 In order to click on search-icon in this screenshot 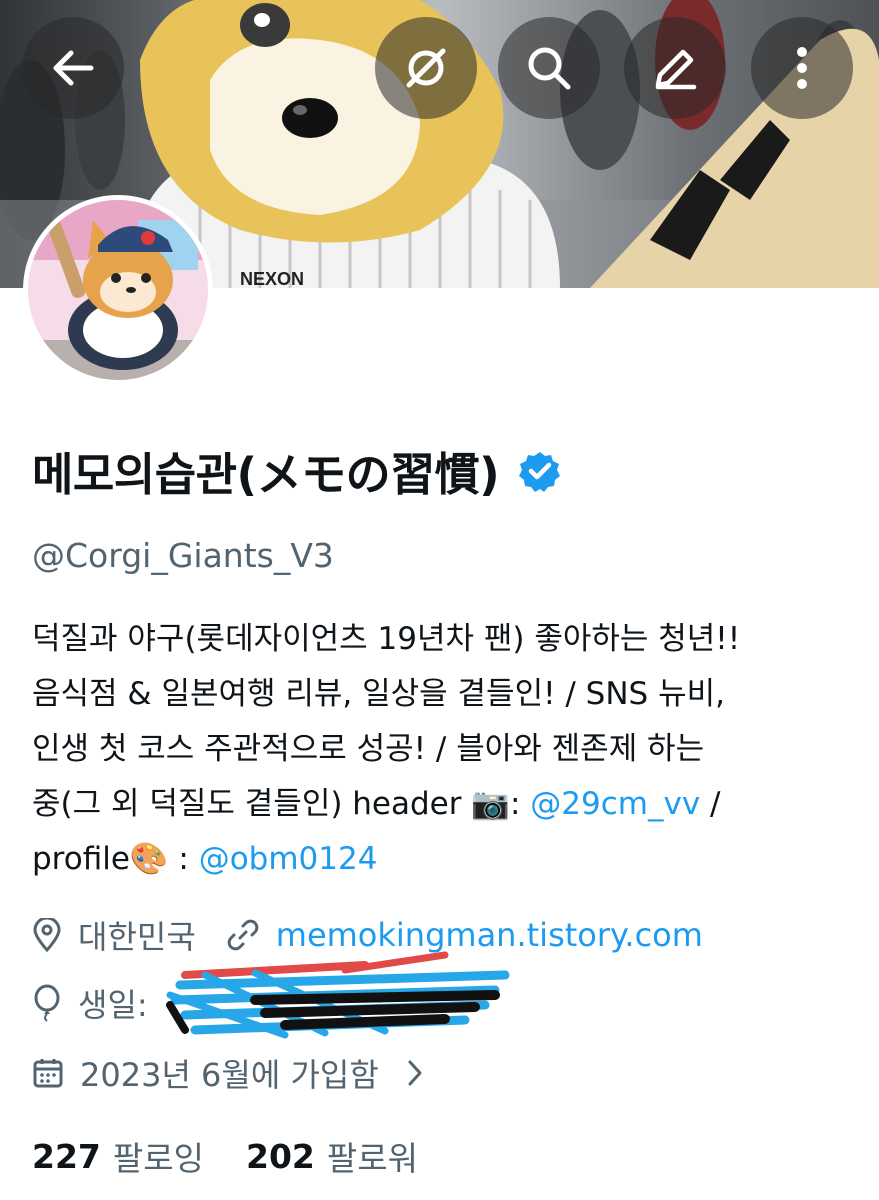, I will do `click(549, 68)`.